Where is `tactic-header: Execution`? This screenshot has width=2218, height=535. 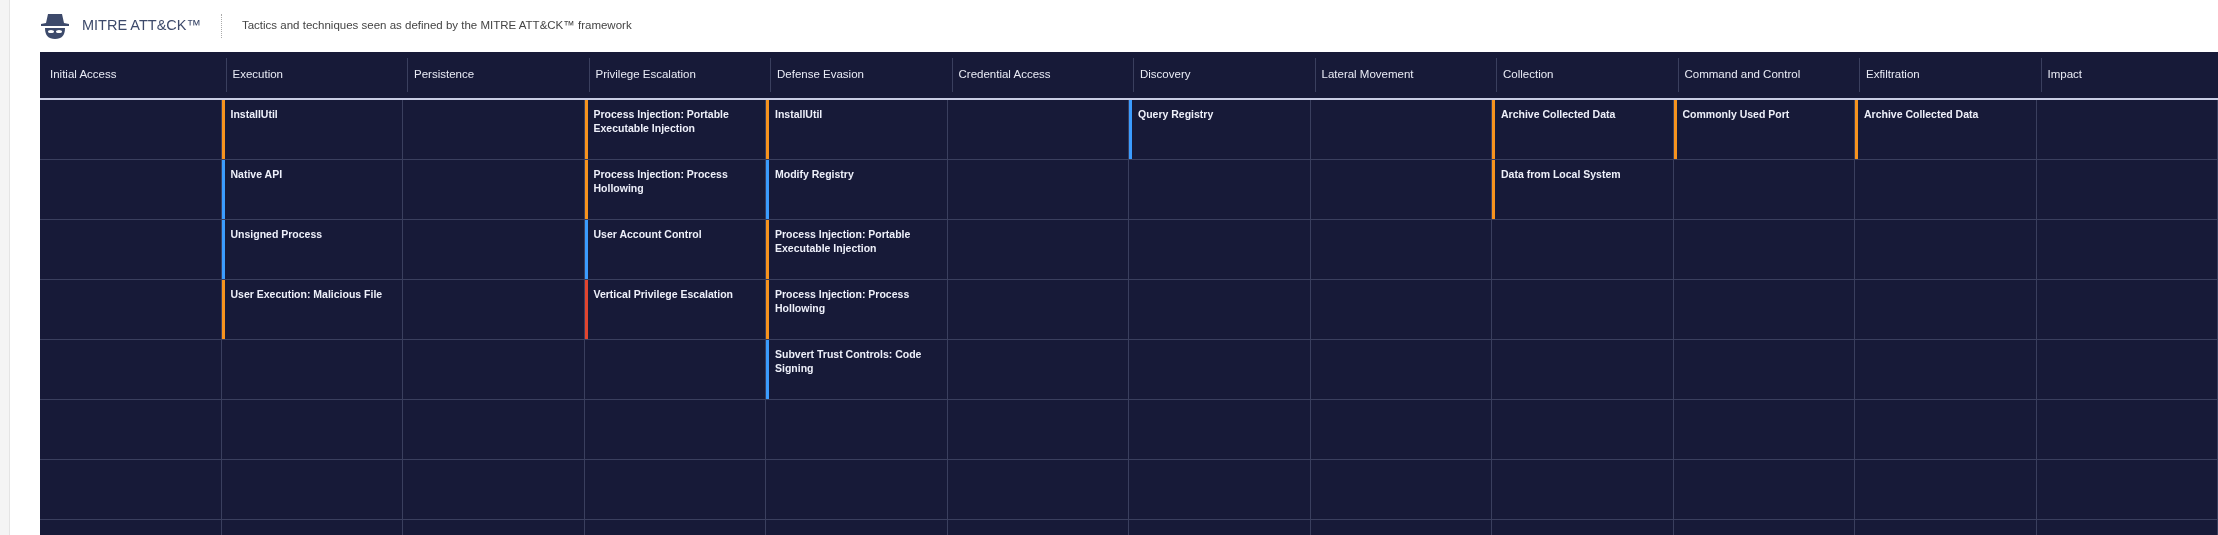
tactic-header: Execution is located at coordinates (314, 75).